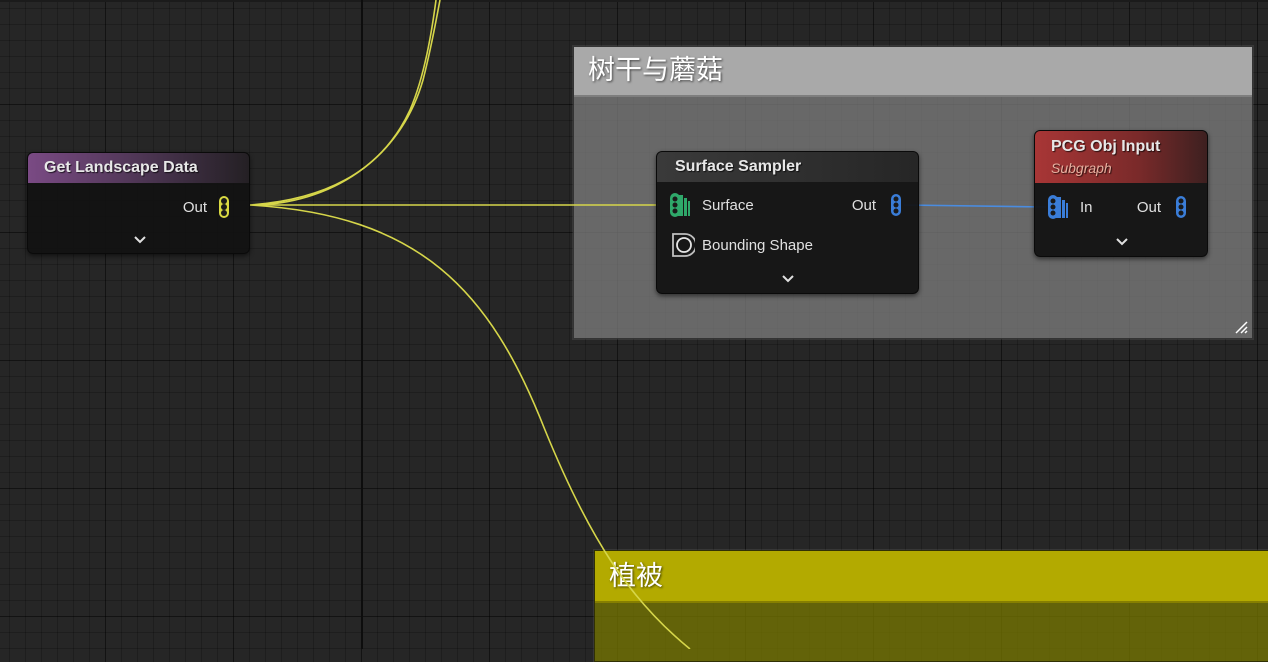  I want to click on input-pin-surface: Surface, so click(711, 205).